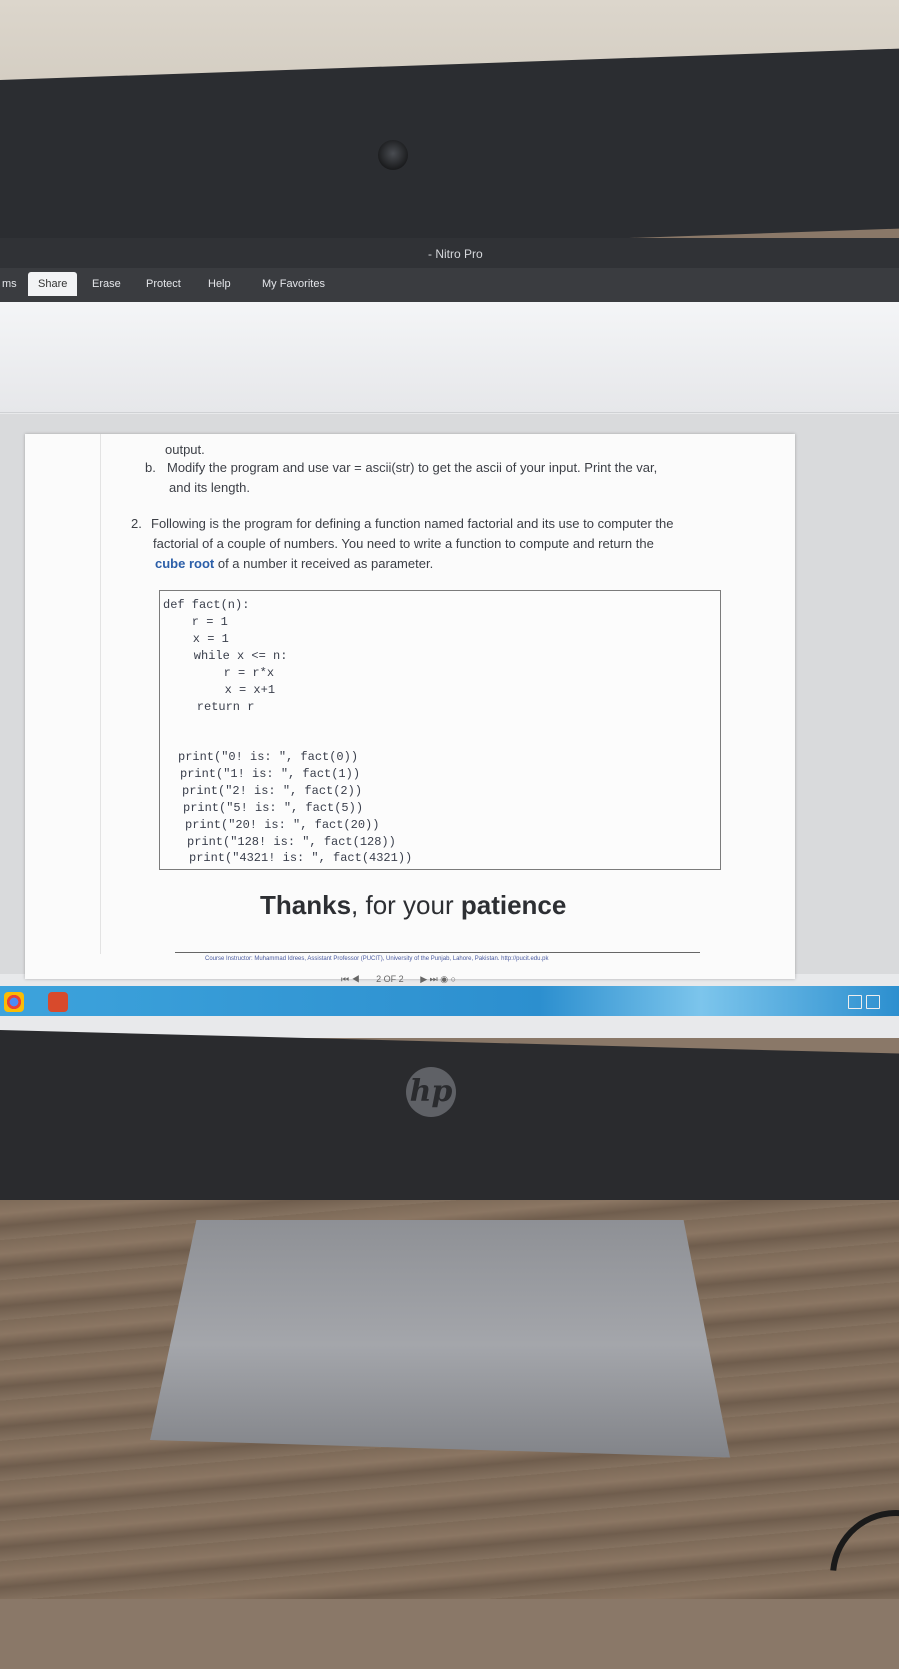 The width and height of the screenshot is (899, 1669). Describe the element at coordinates (873, 1002) in the screenshot. I see `tray-grid-icon` at that location.